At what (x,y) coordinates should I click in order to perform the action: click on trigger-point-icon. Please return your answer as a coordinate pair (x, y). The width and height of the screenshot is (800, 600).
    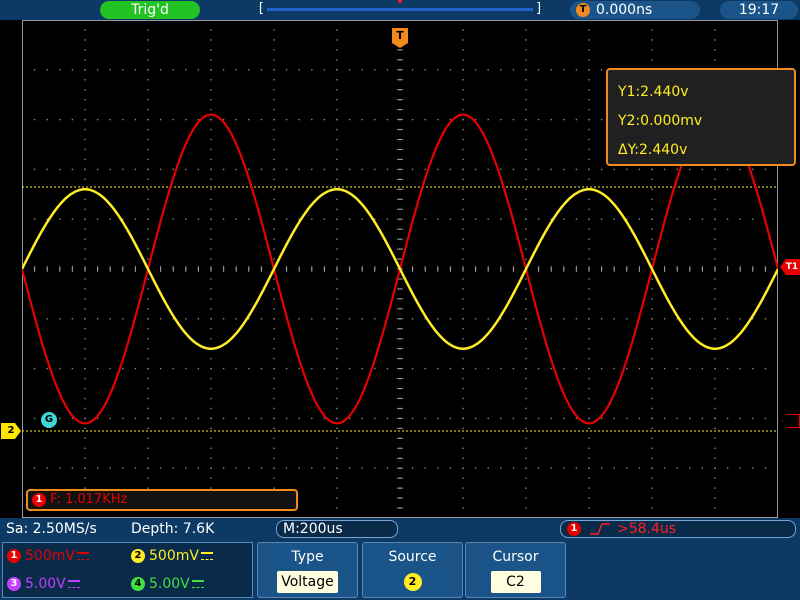
    Looking at the image, I should click on (400, 2).